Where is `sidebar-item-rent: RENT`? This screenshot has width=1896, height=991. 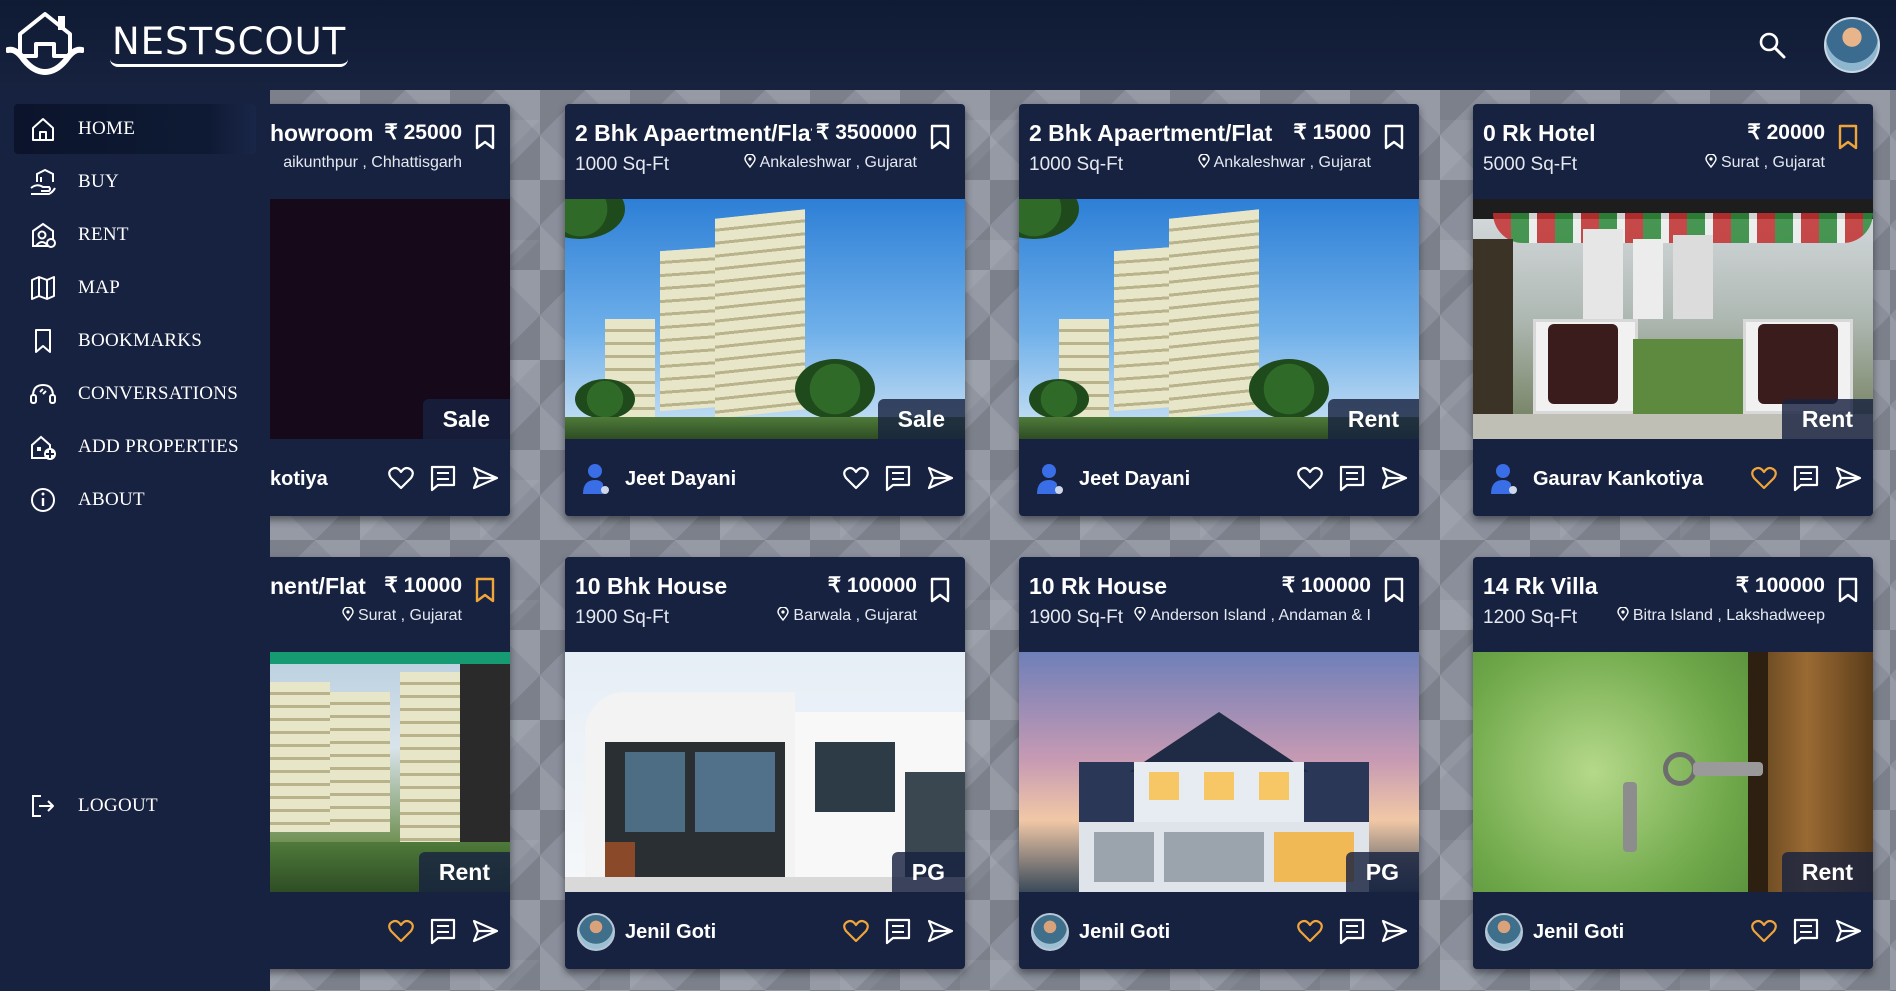 sidebar-item-rent: RENT is located at coordinates (135, 235).